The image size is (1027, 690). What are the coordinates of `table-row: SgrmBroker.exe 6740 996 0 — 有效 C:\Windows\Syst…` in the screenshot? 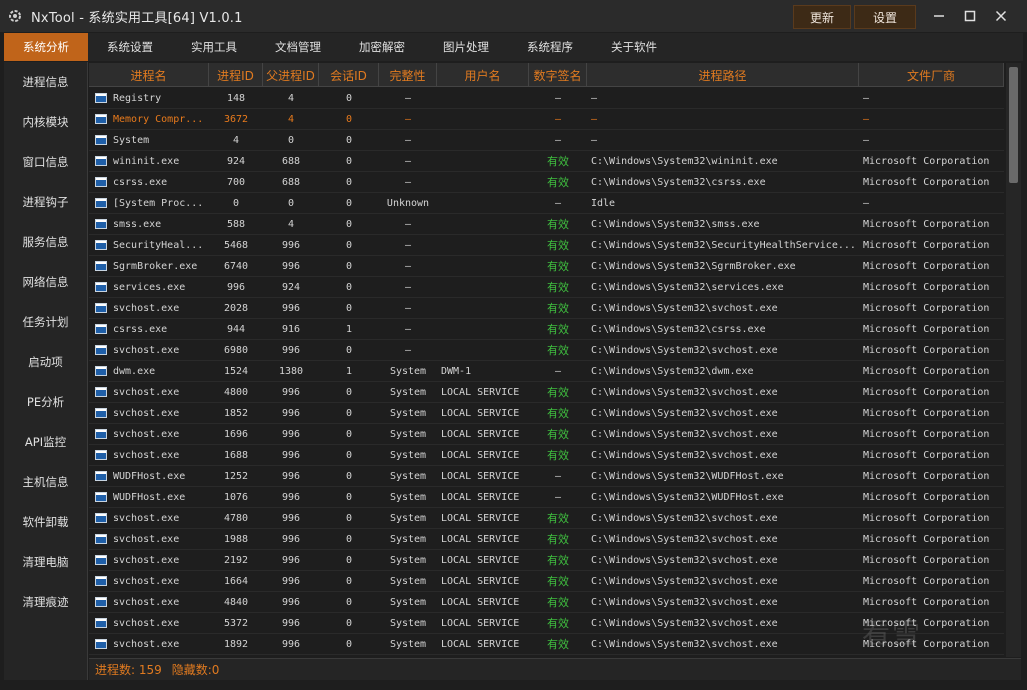 It's located at (546, 266).